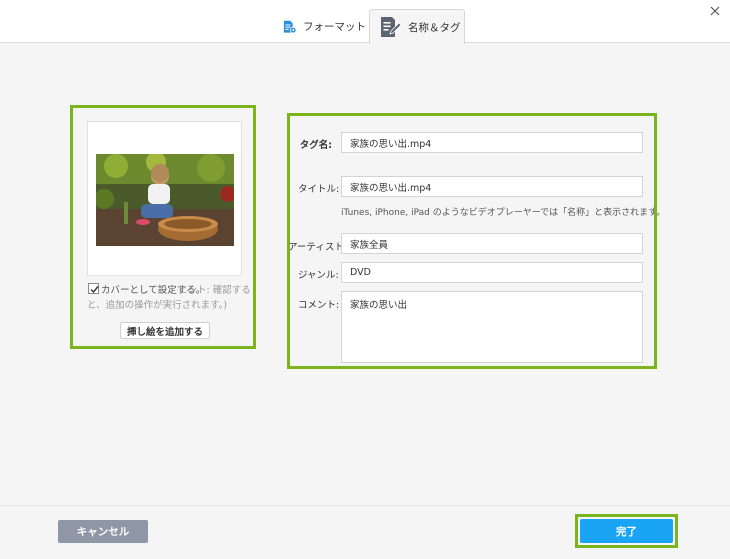 The image size is (730, 559). I want to click on tab-bar: フォーマット 名称＆タグ, so click(365, 22).